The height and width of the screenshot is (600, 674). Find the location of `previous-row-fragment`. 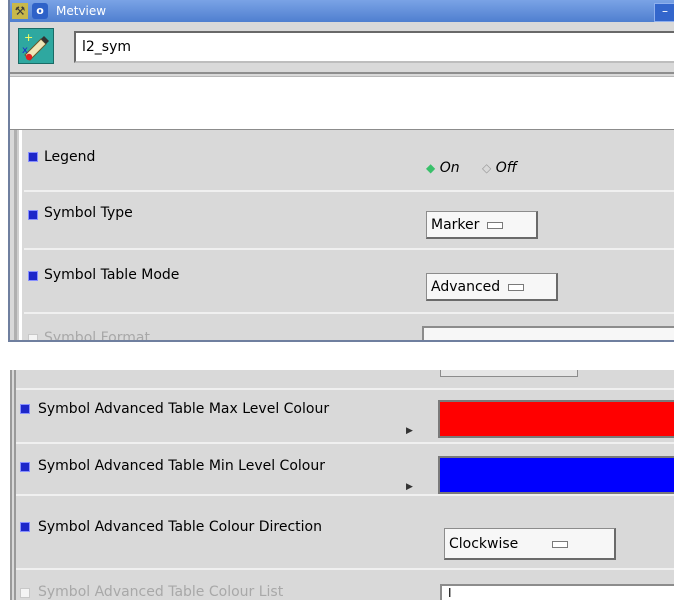

previous-row-fragment is located at coordinates (345, 380).